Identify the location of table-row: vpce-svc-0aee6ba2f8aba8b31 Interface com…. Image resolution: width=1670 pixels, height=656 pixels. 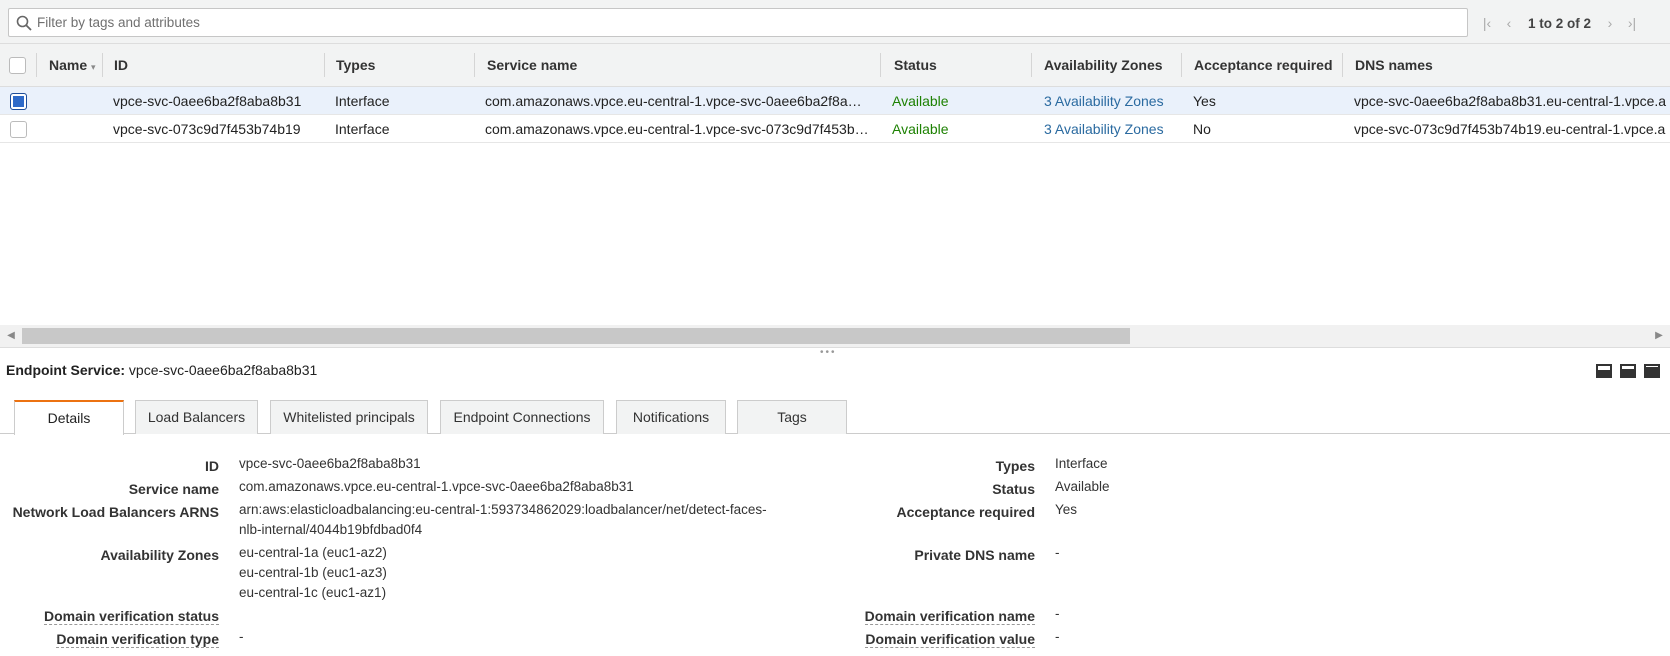
(835, 101).